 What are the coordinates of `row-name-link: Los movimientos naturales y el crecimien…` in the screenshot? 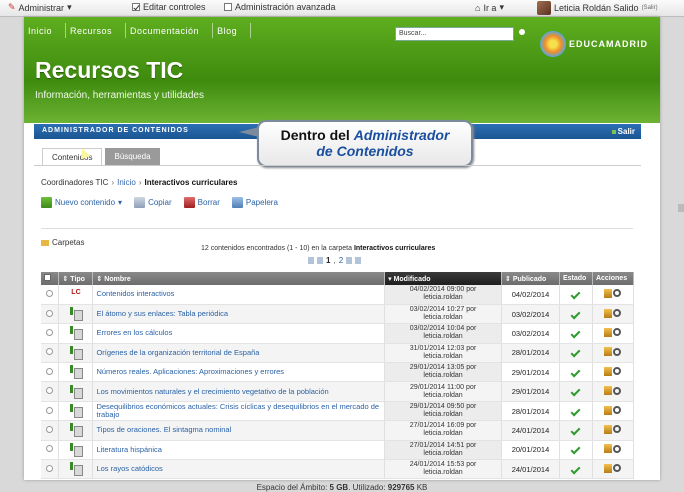 It's located at (239, 391).